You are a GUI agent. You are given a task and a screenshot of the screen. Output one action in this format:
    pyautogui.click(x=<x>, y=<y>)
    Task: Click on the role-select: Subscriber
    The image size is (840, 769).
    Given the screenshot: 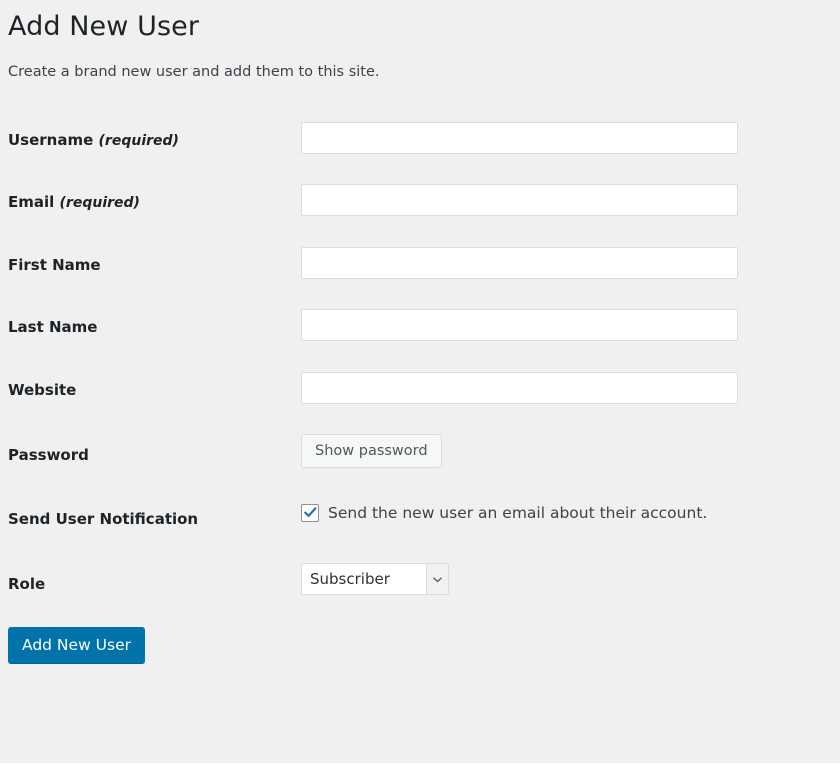 What is the action you would take?
    pyautogui.click(x=375, y=579)
    